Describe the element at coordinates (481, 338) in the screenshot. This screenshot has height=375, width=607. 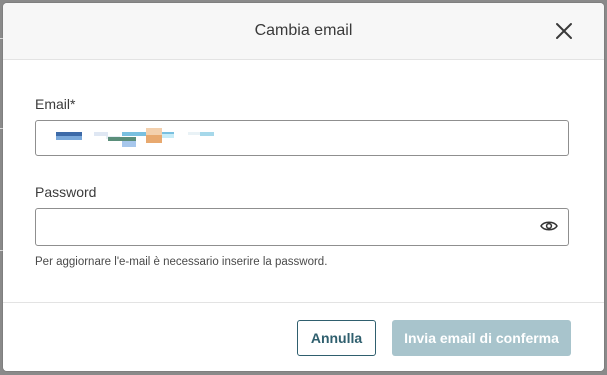
I see `send-confirmation-button: Invia email di conferma` at that location.